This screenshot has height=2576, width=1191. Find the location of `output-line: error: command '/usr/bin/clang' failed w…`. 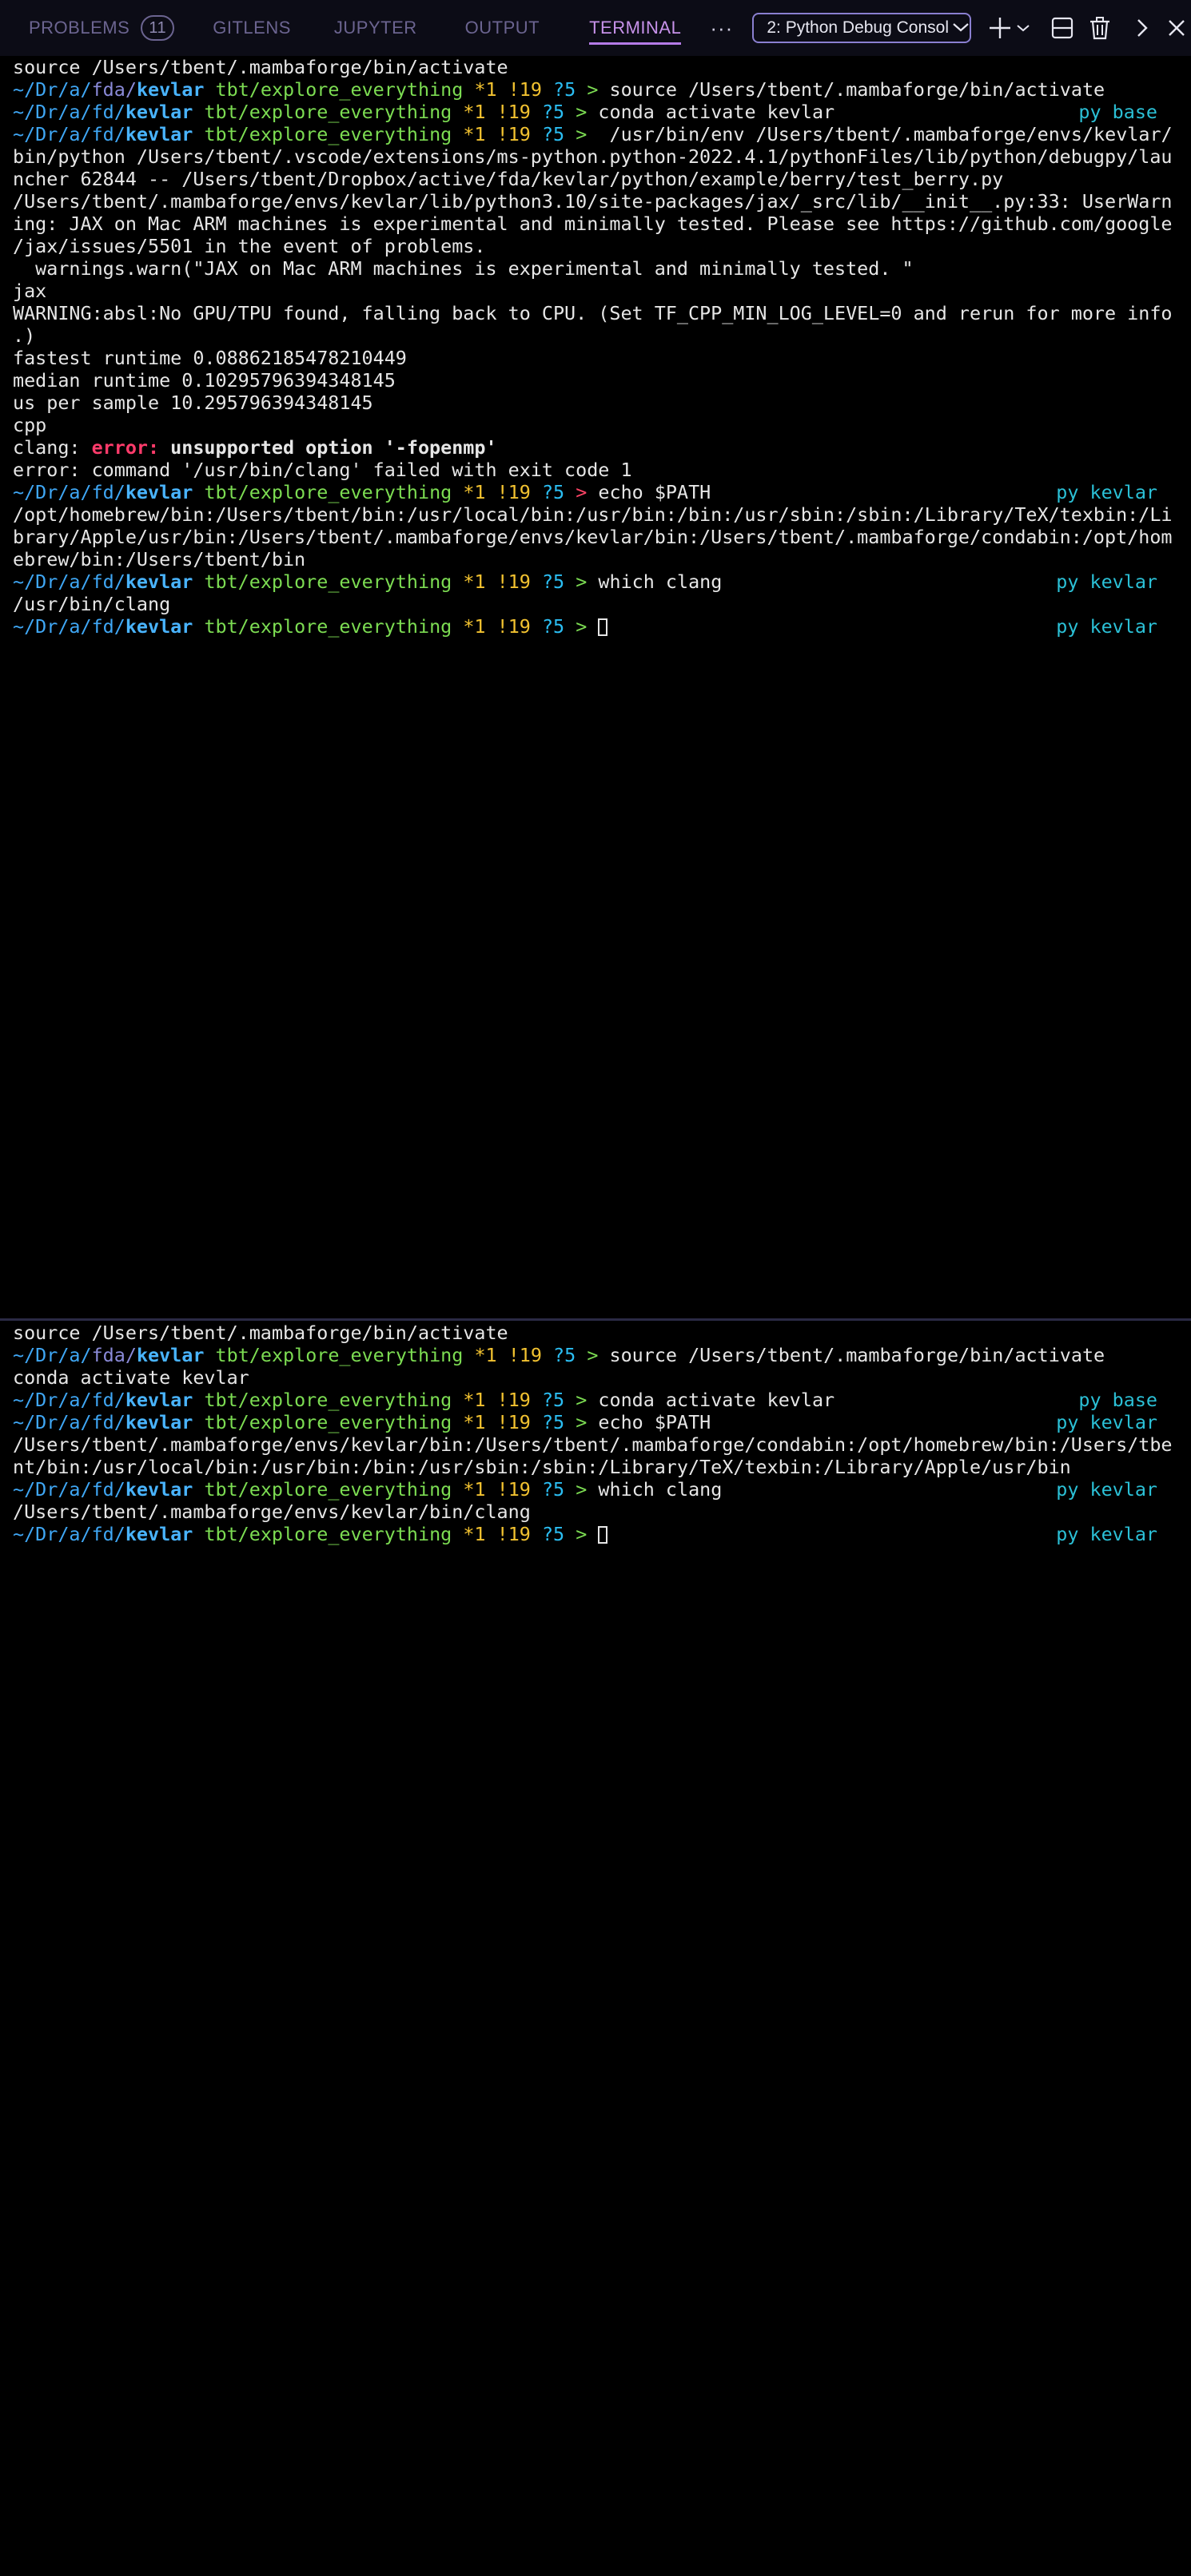

output-line: error: command '/usr/bin/clang' failed w… is located at coordinates (322, 470).